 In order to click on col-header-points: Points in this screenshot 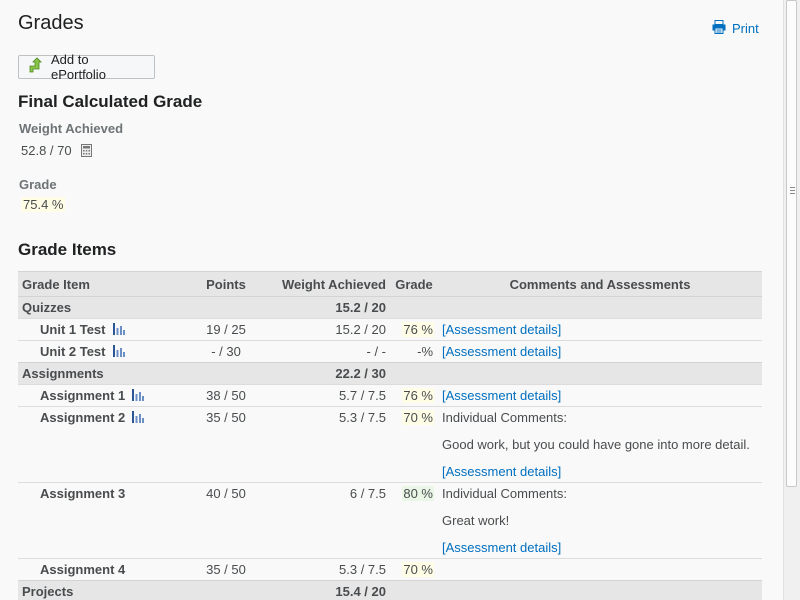, I will do `click(226, 284)`.